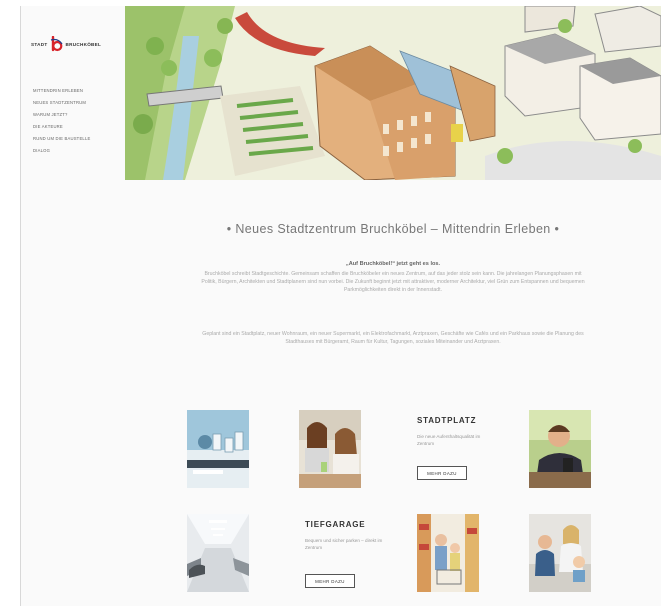 This screenshot has width=670, height=611. I want to click on tile-image-family, so click(560, 553).